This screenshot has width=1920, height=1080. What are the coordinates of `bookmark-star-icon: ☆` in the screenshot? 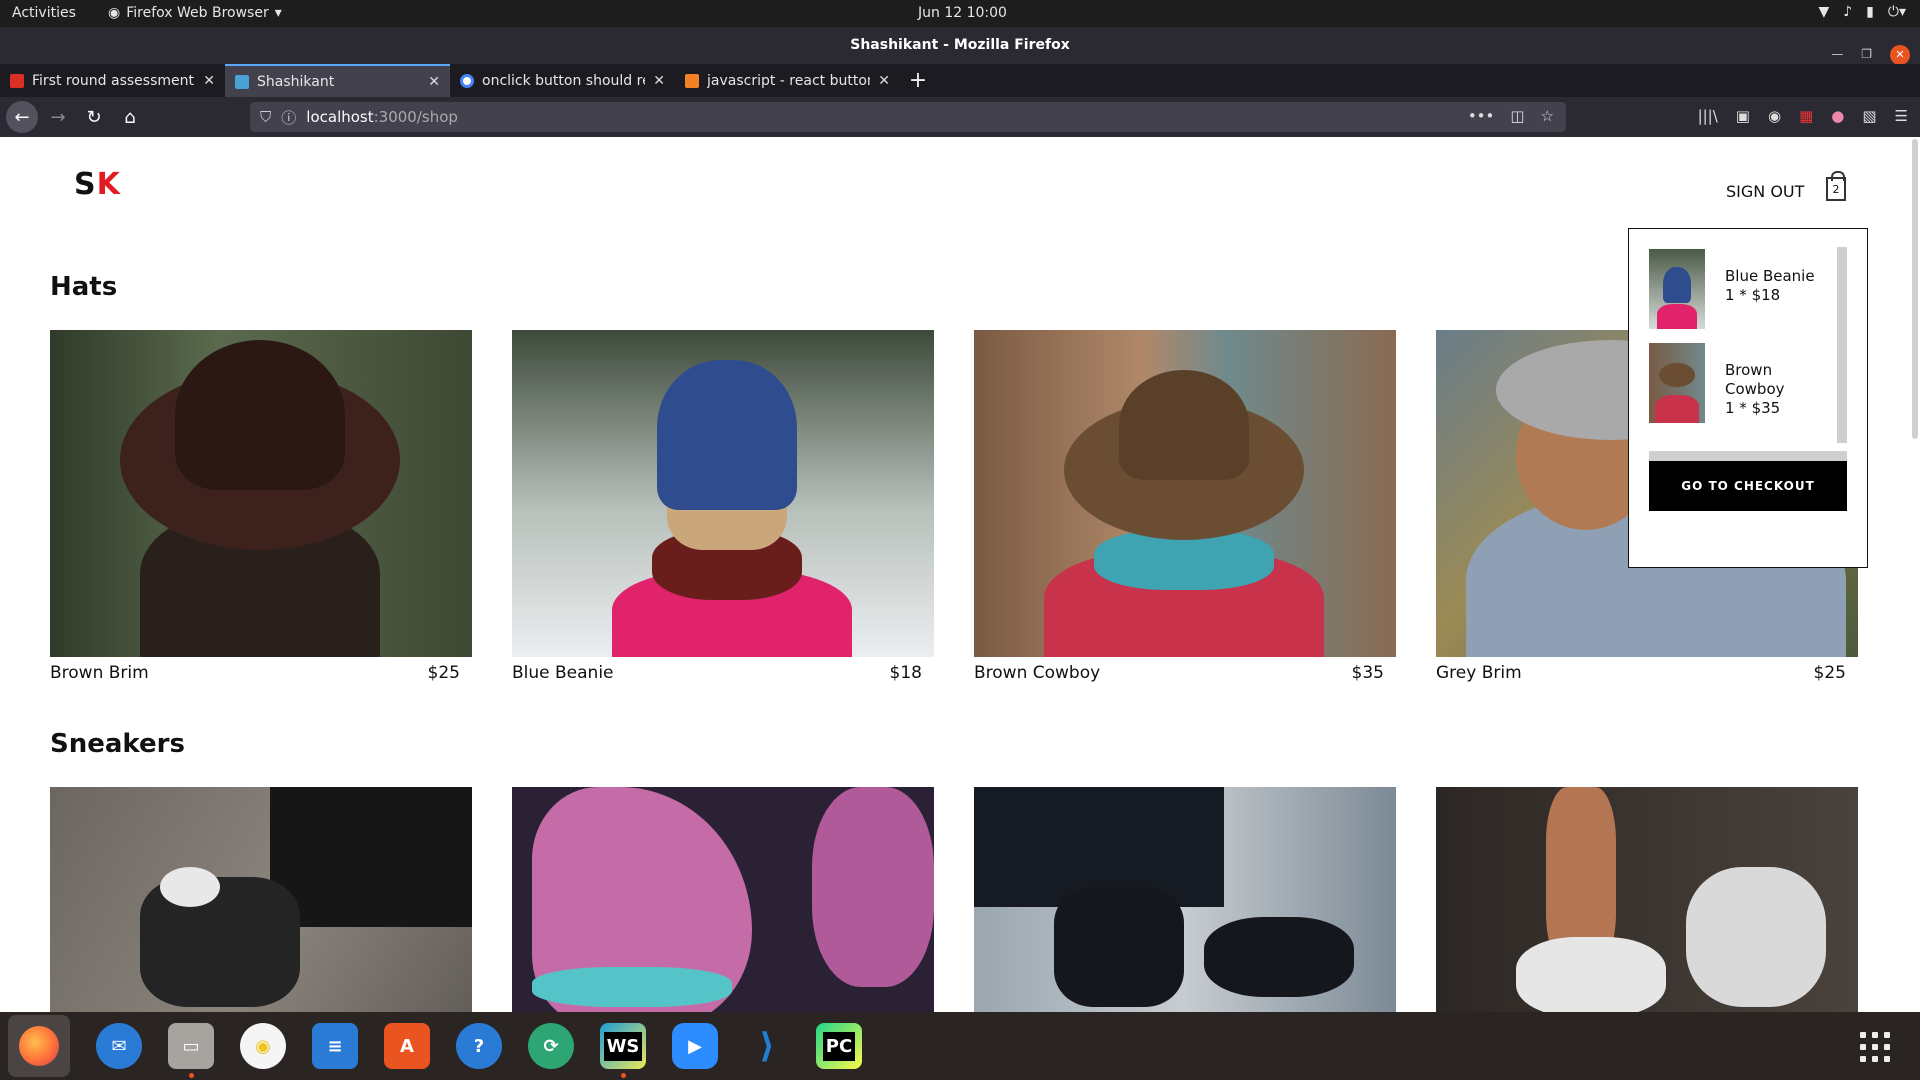 It's located at (1547, 116).